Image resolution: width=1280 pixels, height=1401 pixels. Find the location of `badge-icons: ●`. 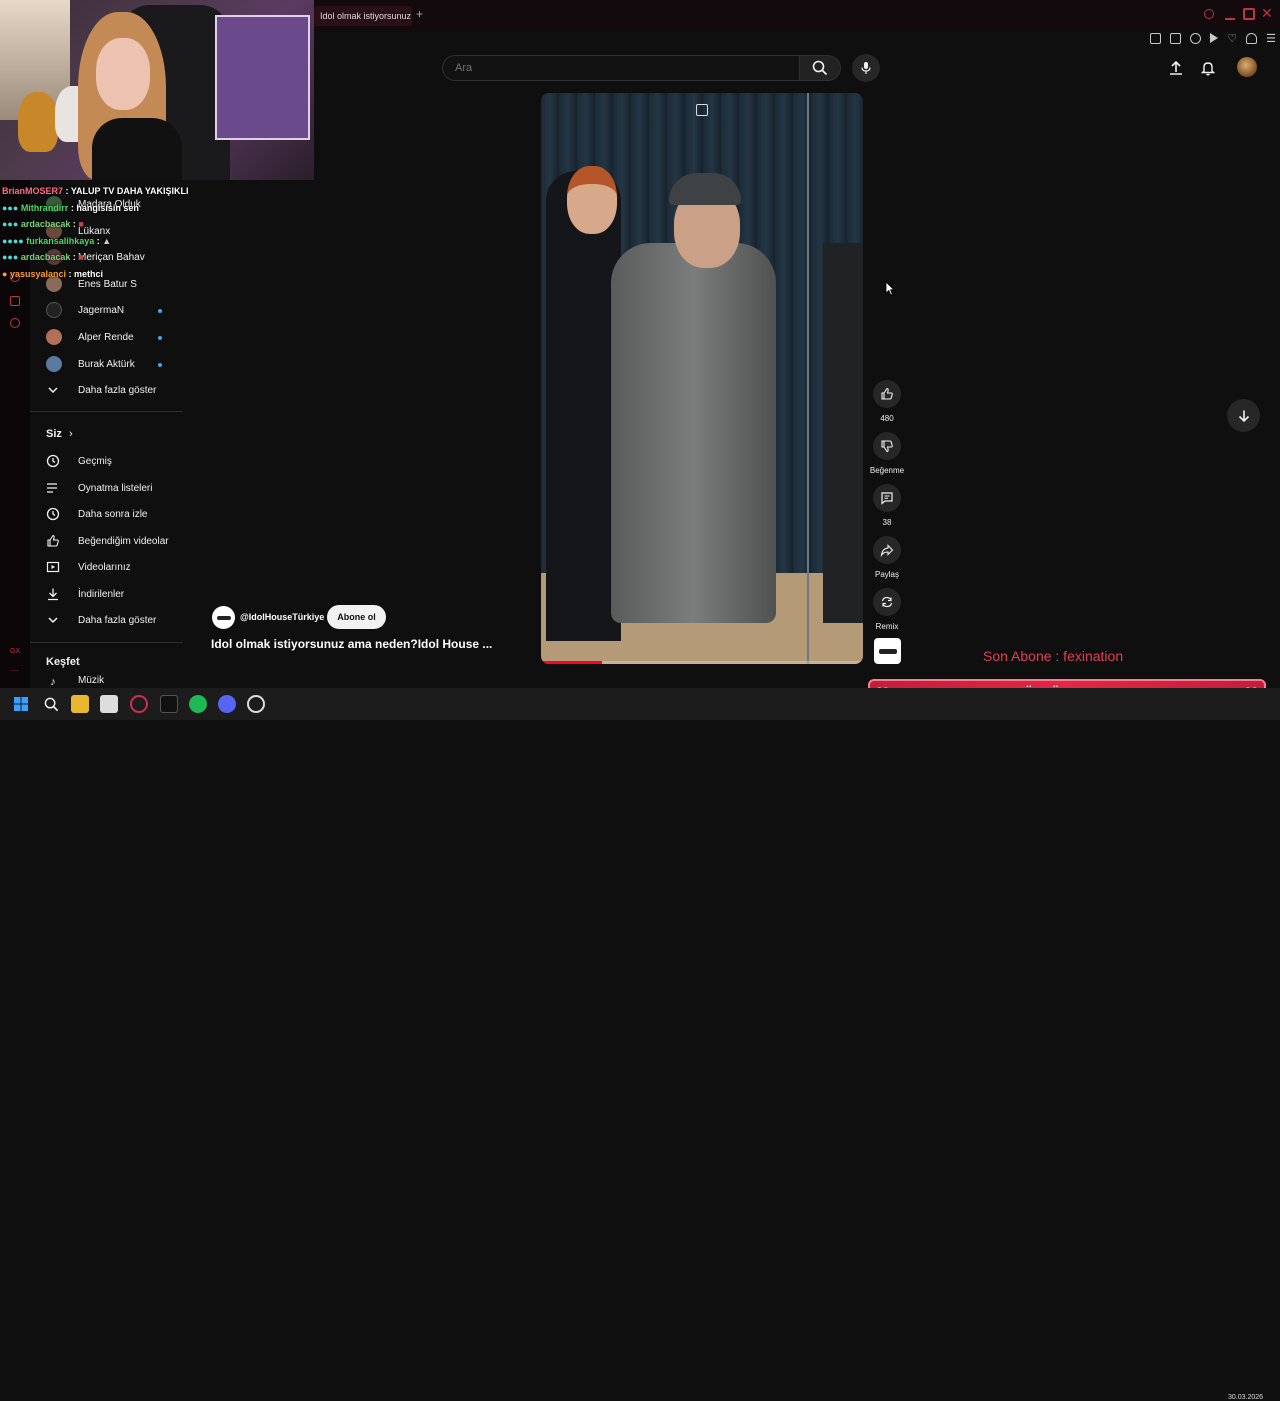

badge-icons: ● is located at coordinates (6, 274).